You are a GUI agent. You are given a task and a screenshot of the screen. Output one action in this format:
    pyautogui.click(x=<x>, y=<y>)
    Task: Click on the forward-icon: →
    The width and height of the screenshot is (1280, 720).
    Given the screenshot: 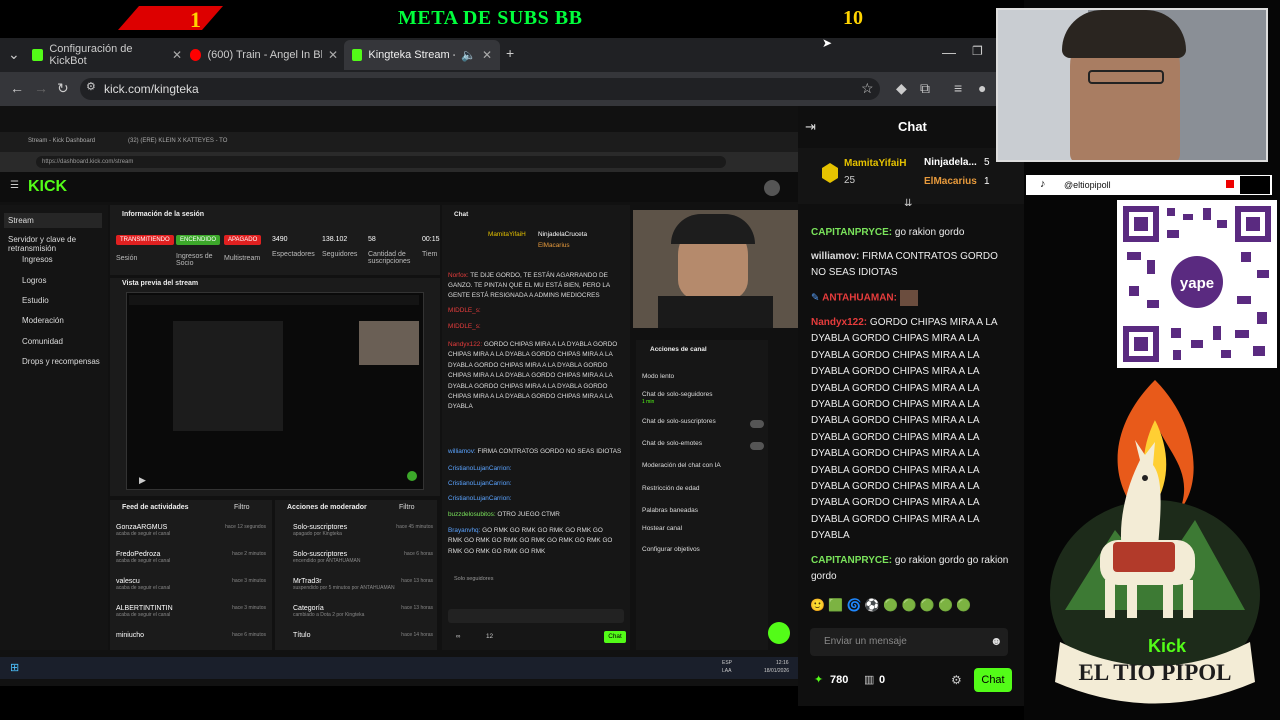 What is the action you would take?
    pyautogui.click(x=41, y=88)
    